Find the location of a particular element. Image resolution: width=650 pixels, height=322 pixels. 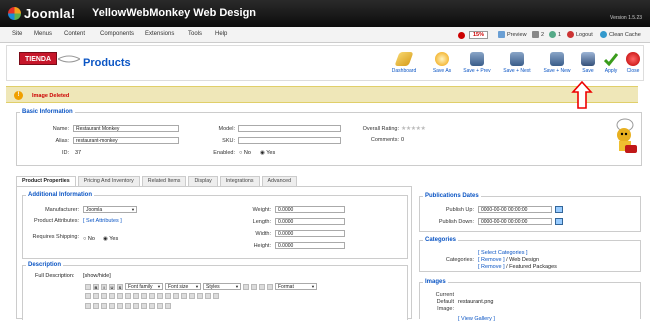

additional-info-legend: Additional Information is located at coordinates (60, 195).